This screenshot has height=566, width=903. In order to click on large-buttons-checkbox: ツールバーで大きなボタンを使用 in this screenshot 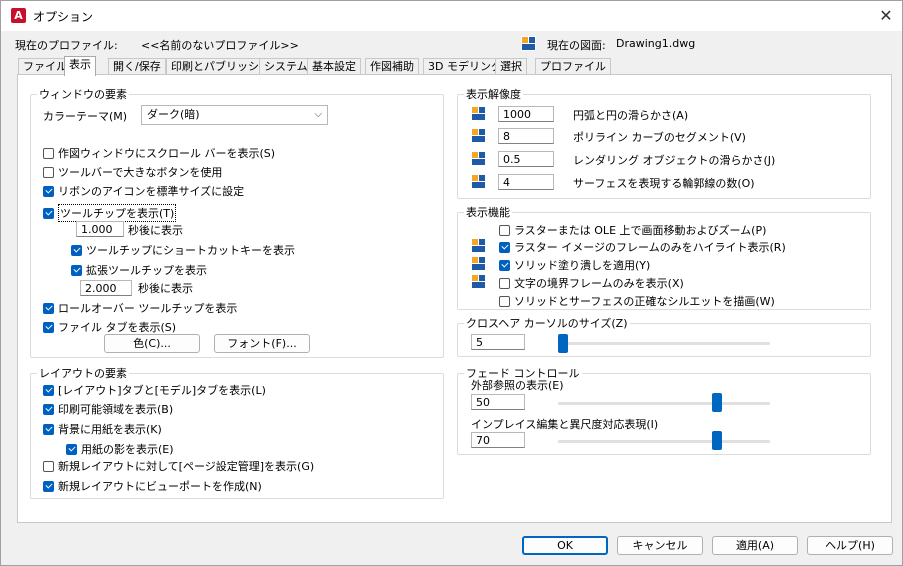, I will do `click(132, 172)`.